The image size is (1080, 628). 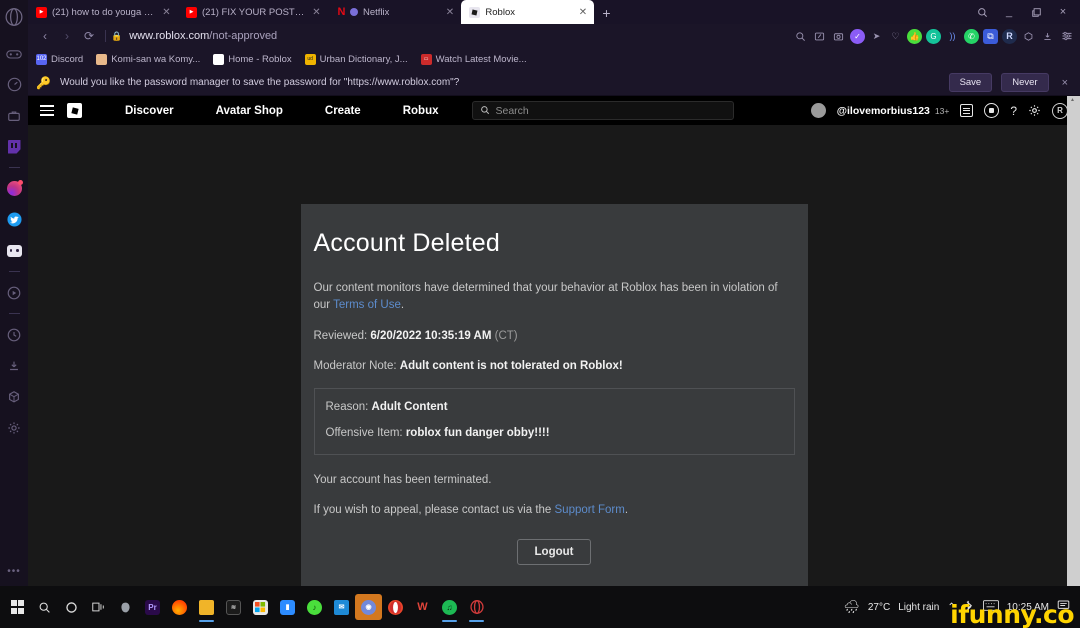 I want to click on heart-icon: ♡, so click(x=895, y=36).